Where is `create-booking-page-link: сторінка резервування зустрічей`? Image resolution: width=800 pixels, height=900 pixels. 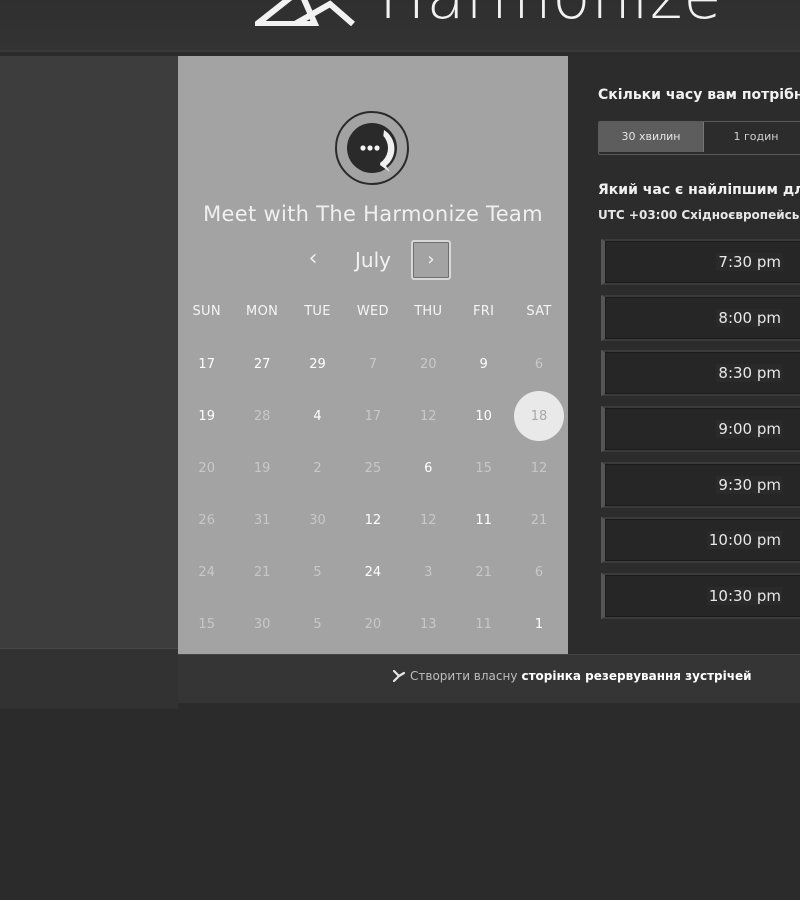 create-booking-page-link: сторінка резервування зустрічей is located at coordinates (636, 676).